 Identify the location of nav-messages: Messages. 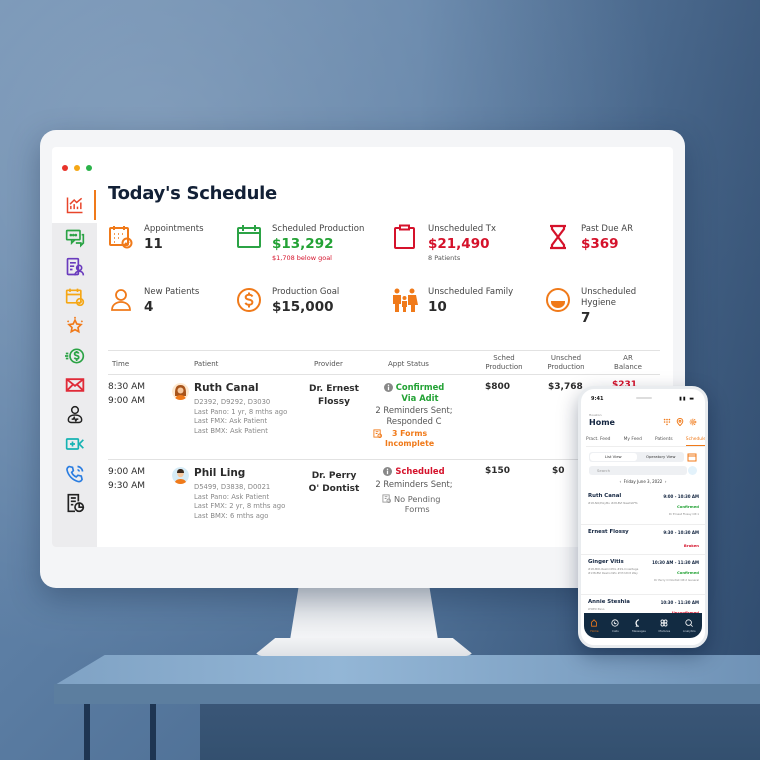
(639, 625).